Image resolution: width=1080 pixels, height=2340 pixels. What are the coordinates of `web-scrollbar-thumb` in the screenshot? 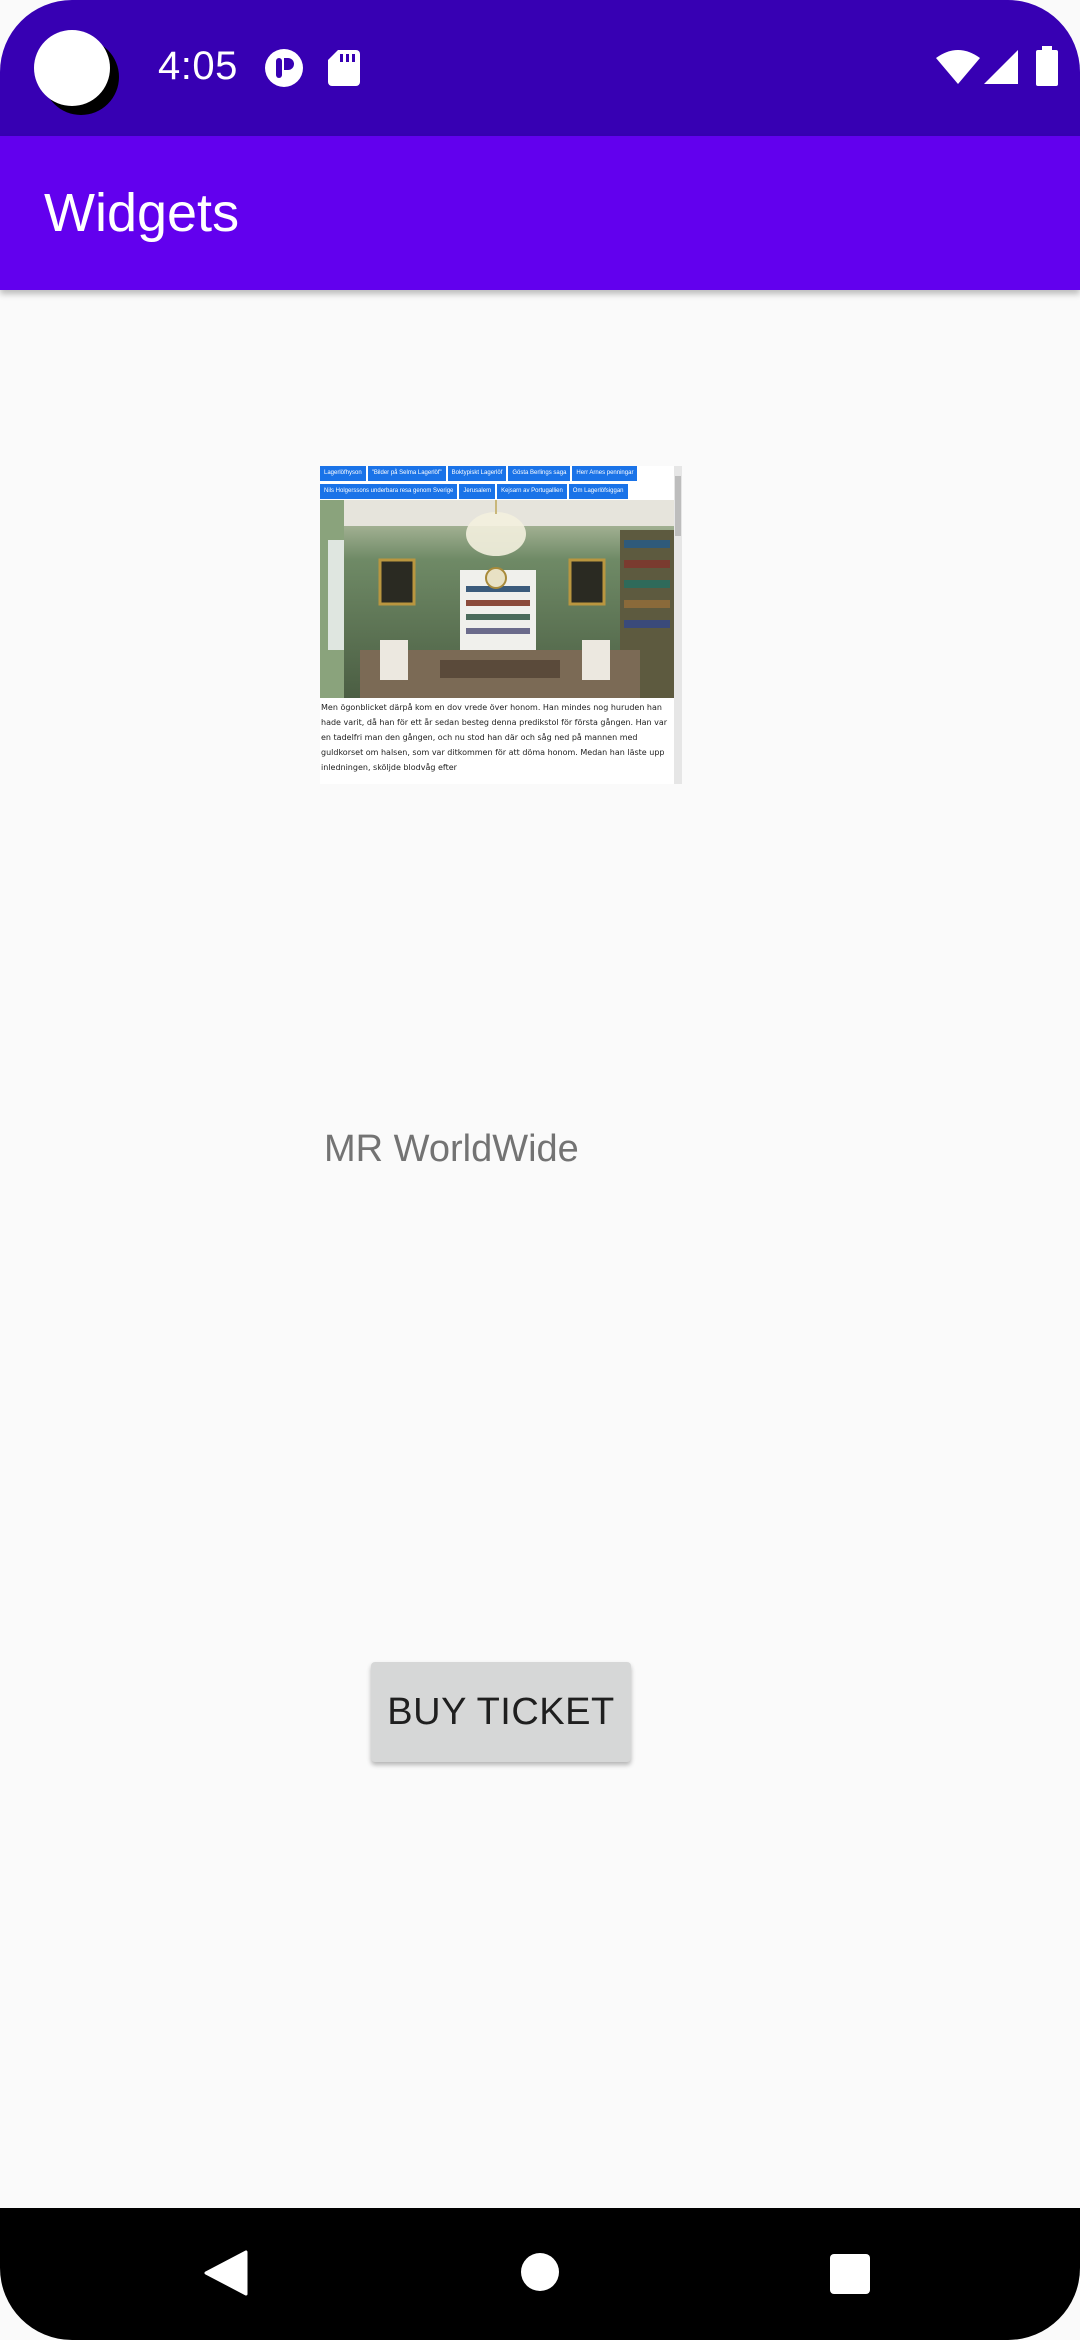 It's located at (678, 506).